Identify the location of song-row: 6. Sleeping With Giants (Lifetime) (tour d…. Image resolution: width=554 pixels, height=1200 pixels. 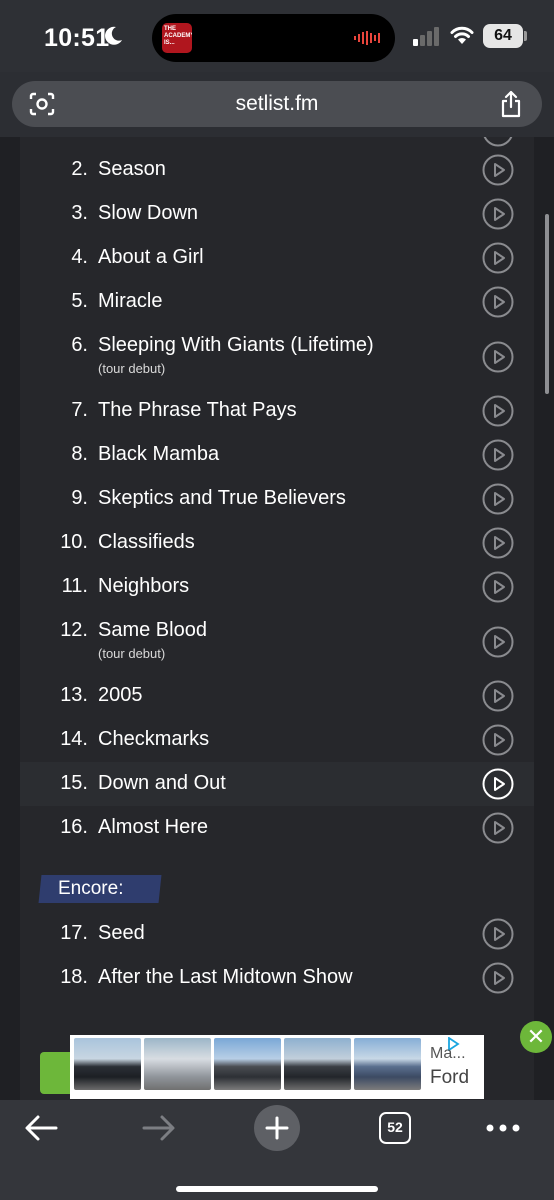
(277, 356).